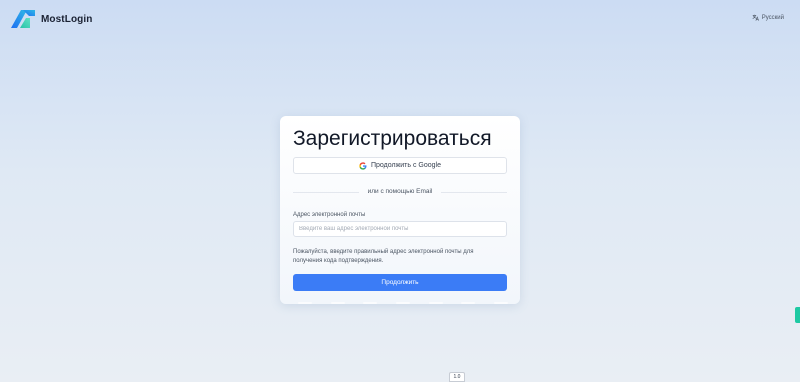  What do you see at coordinates (797, 315) in the screenshot?
I see `side-support-tab` at bounding box center [797, 315].